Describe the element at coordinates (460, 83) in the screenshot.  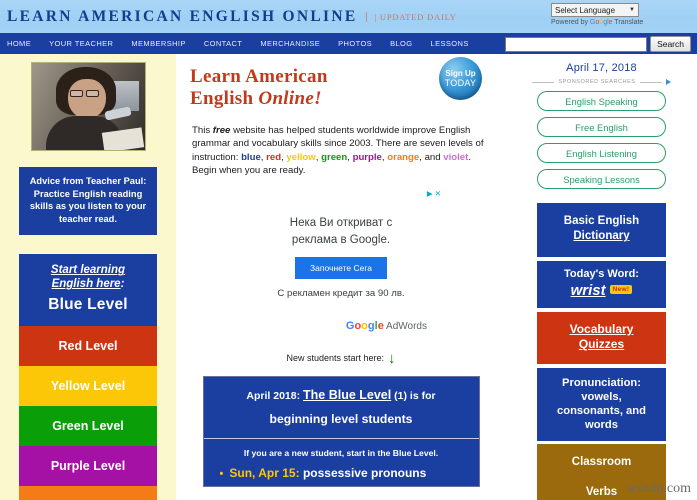
I see `signup-line2: TODAY` at that location.